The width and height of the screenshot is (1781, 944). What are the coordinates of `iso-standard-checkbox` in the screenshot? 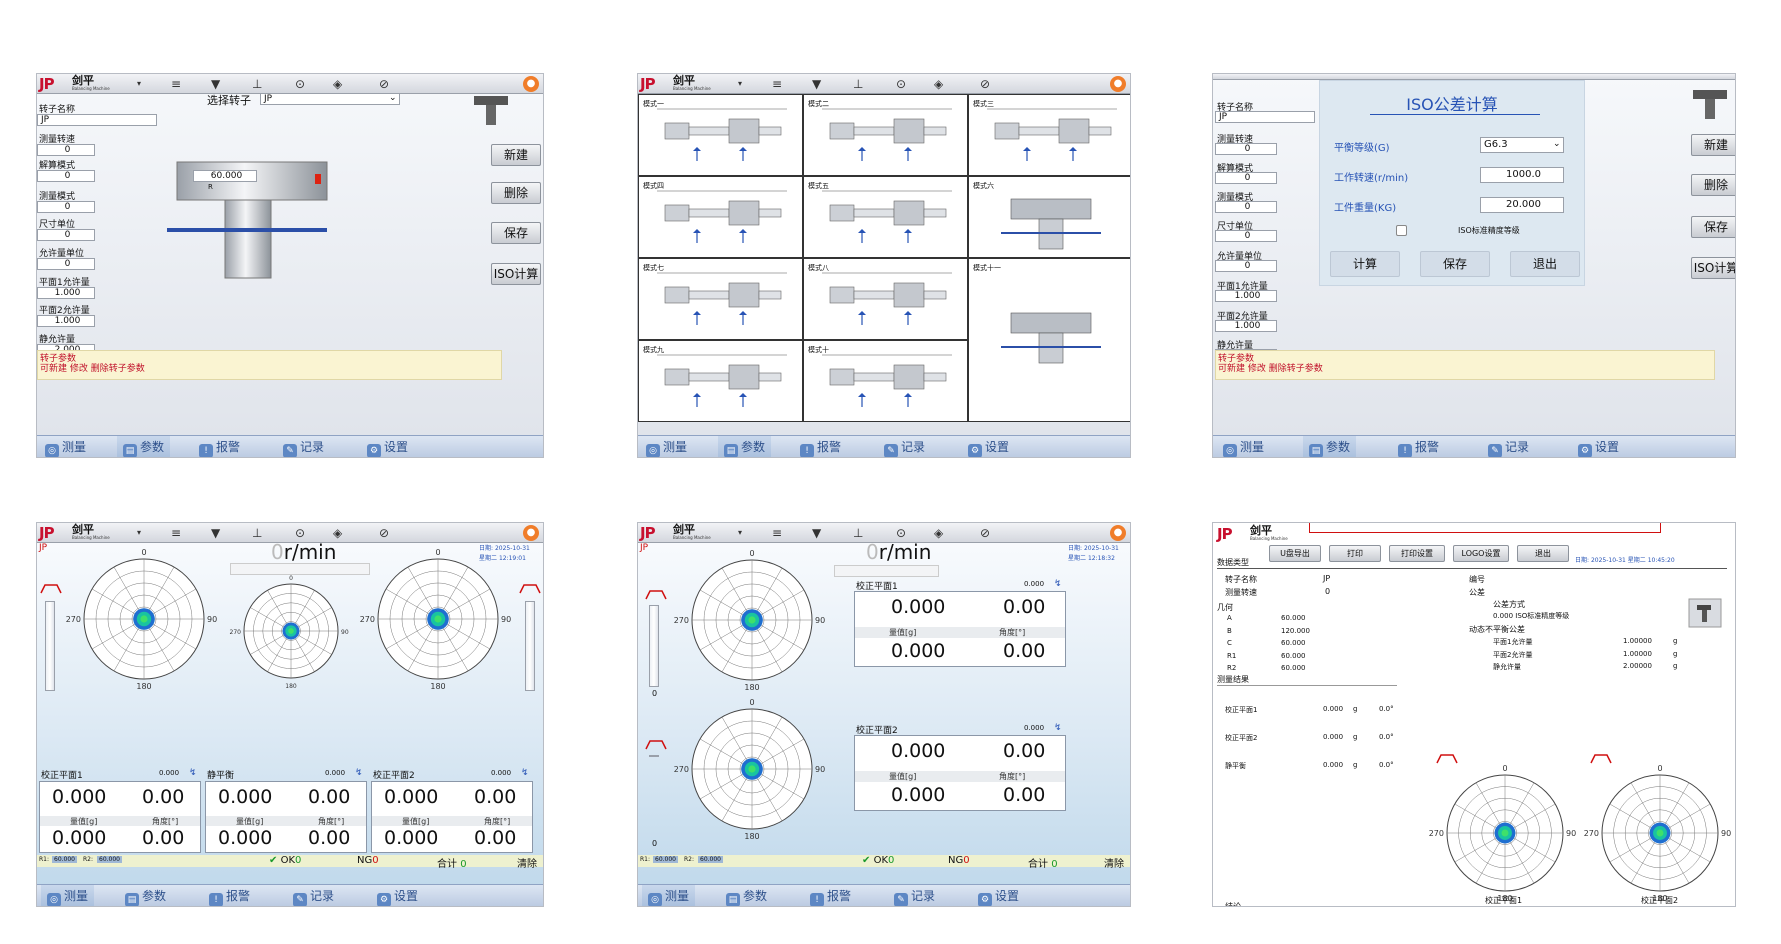 It's located at (1401, 230).